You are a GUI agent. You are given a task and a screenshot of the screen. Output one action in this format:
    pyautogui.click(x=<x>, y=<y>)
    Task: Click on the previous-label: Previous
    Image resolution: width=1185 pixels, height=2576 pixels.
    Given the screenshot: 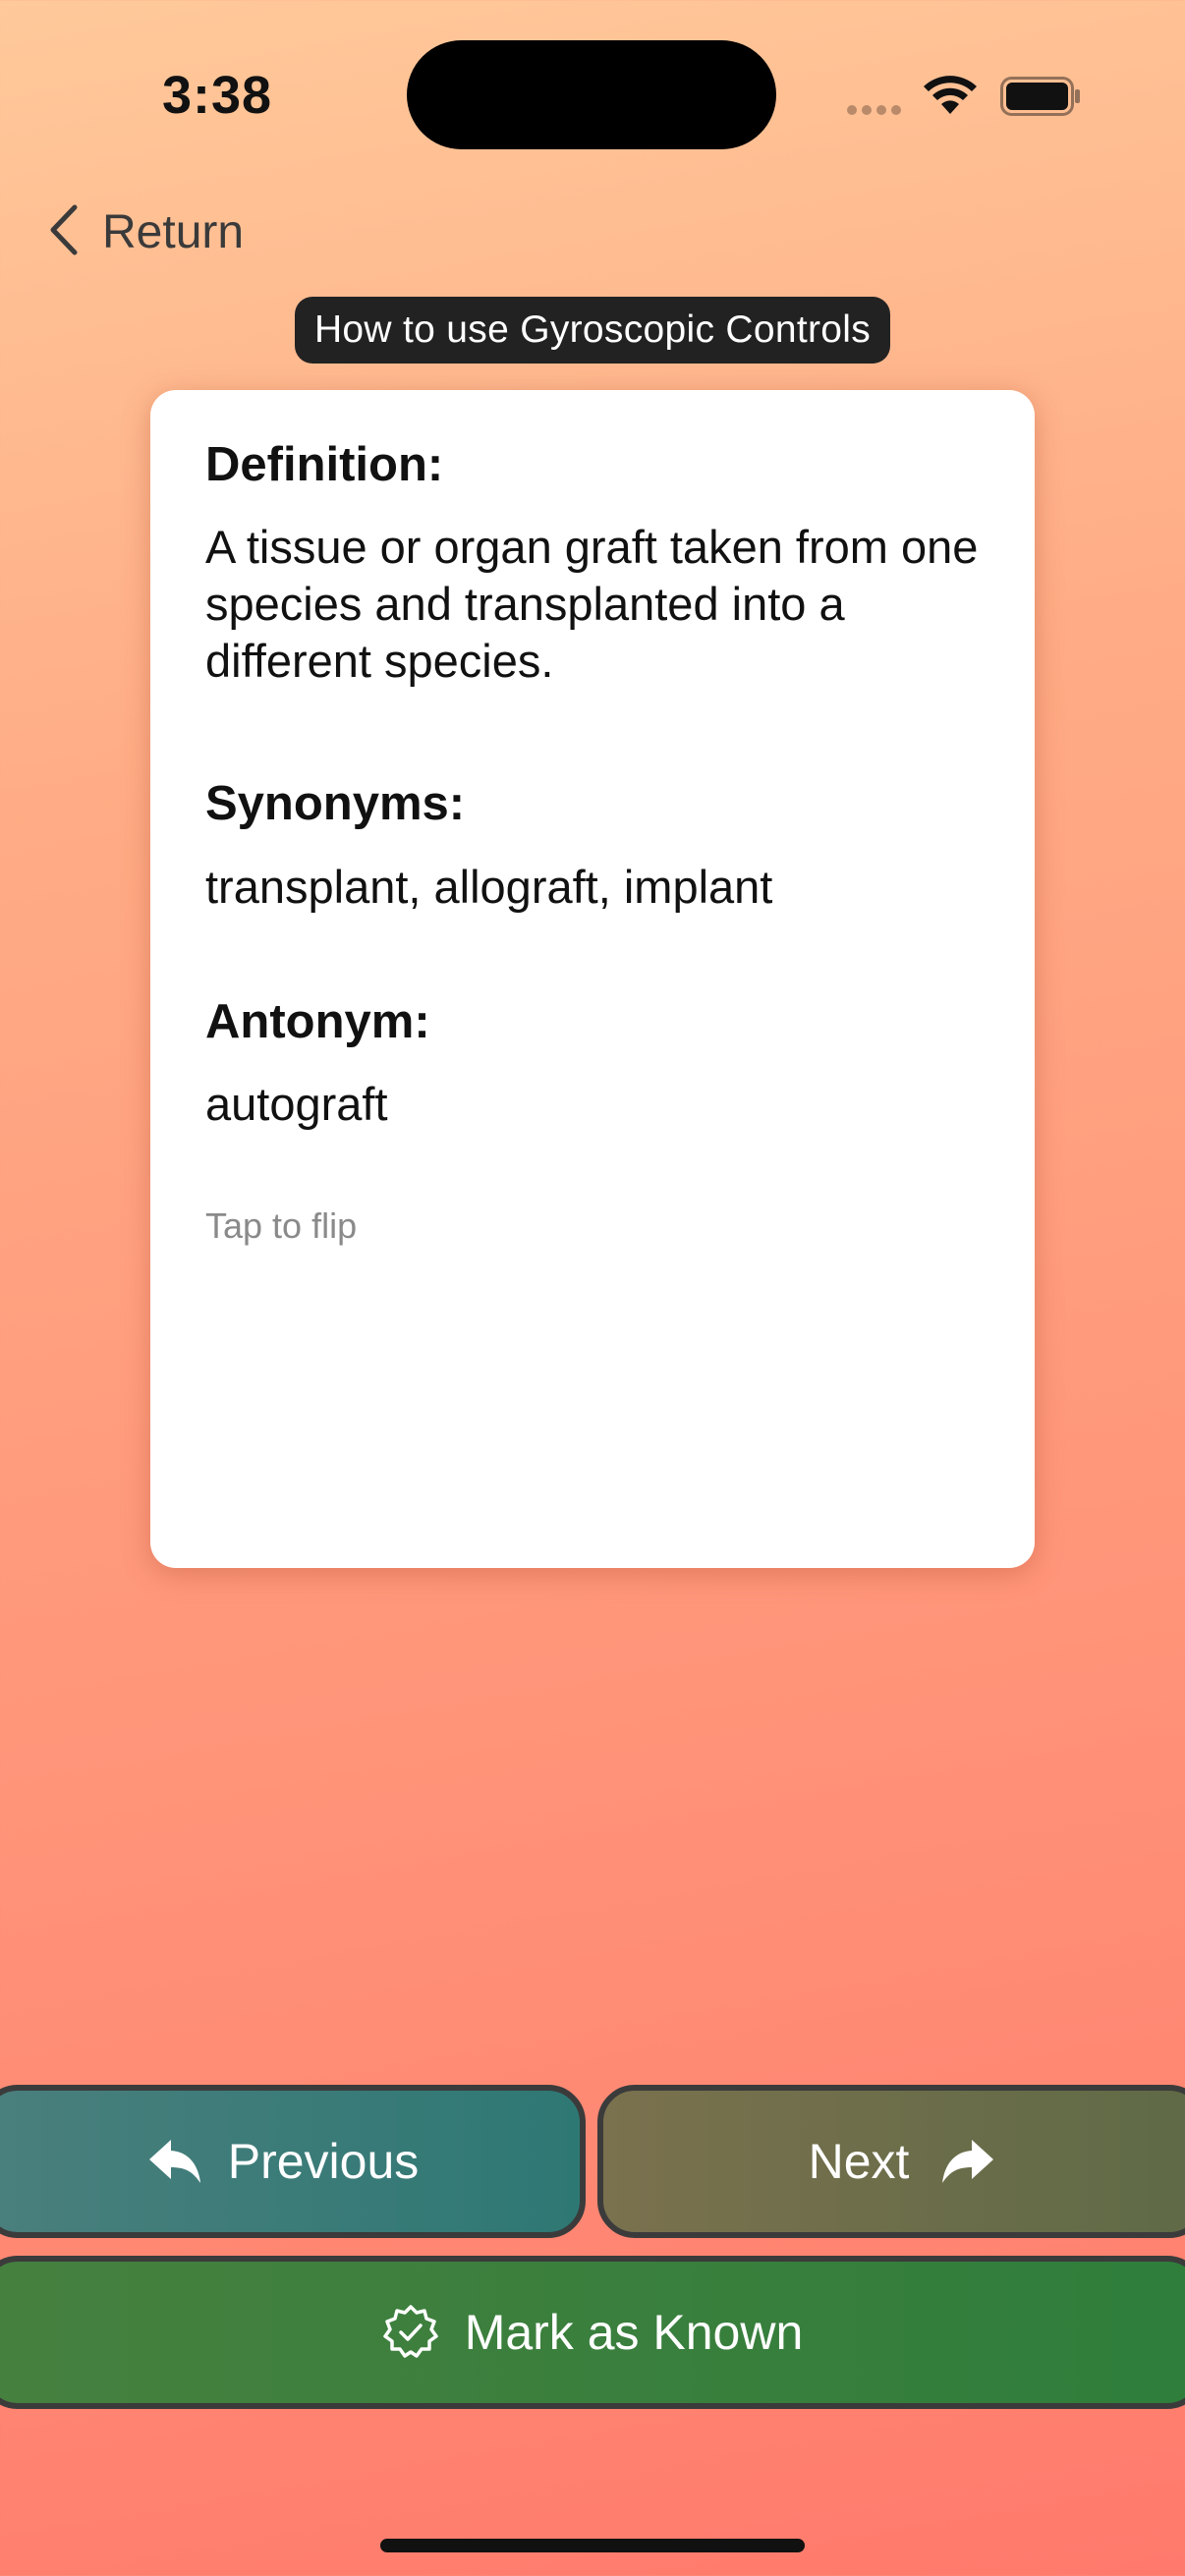 What is the action you would take?
    pyautogui.click(x=323, y=2161)
    